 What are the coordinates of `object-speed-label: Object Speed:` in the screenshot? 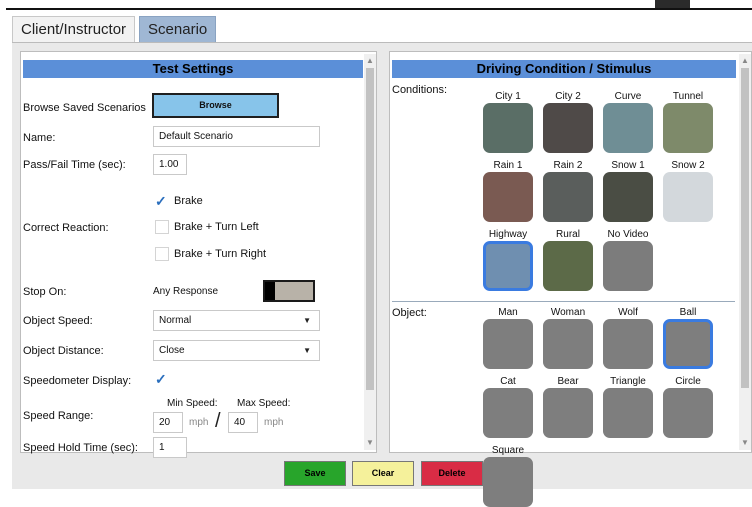 It's located at (58, 321).